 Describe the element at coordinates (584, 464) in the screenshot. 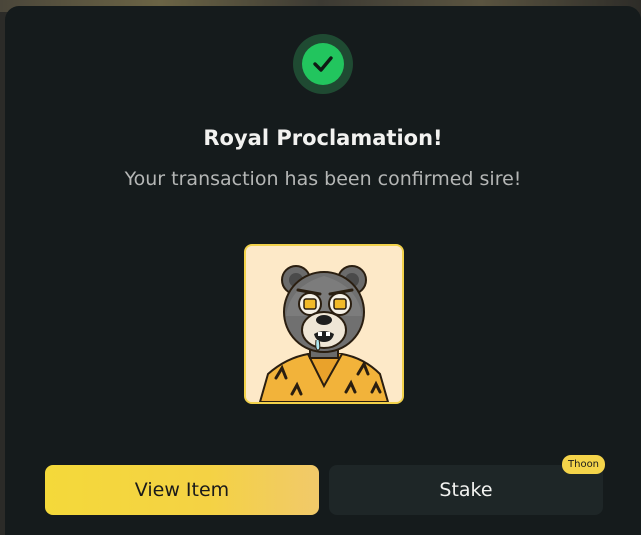

I see `stake-token-badge: Thoon` at that location.